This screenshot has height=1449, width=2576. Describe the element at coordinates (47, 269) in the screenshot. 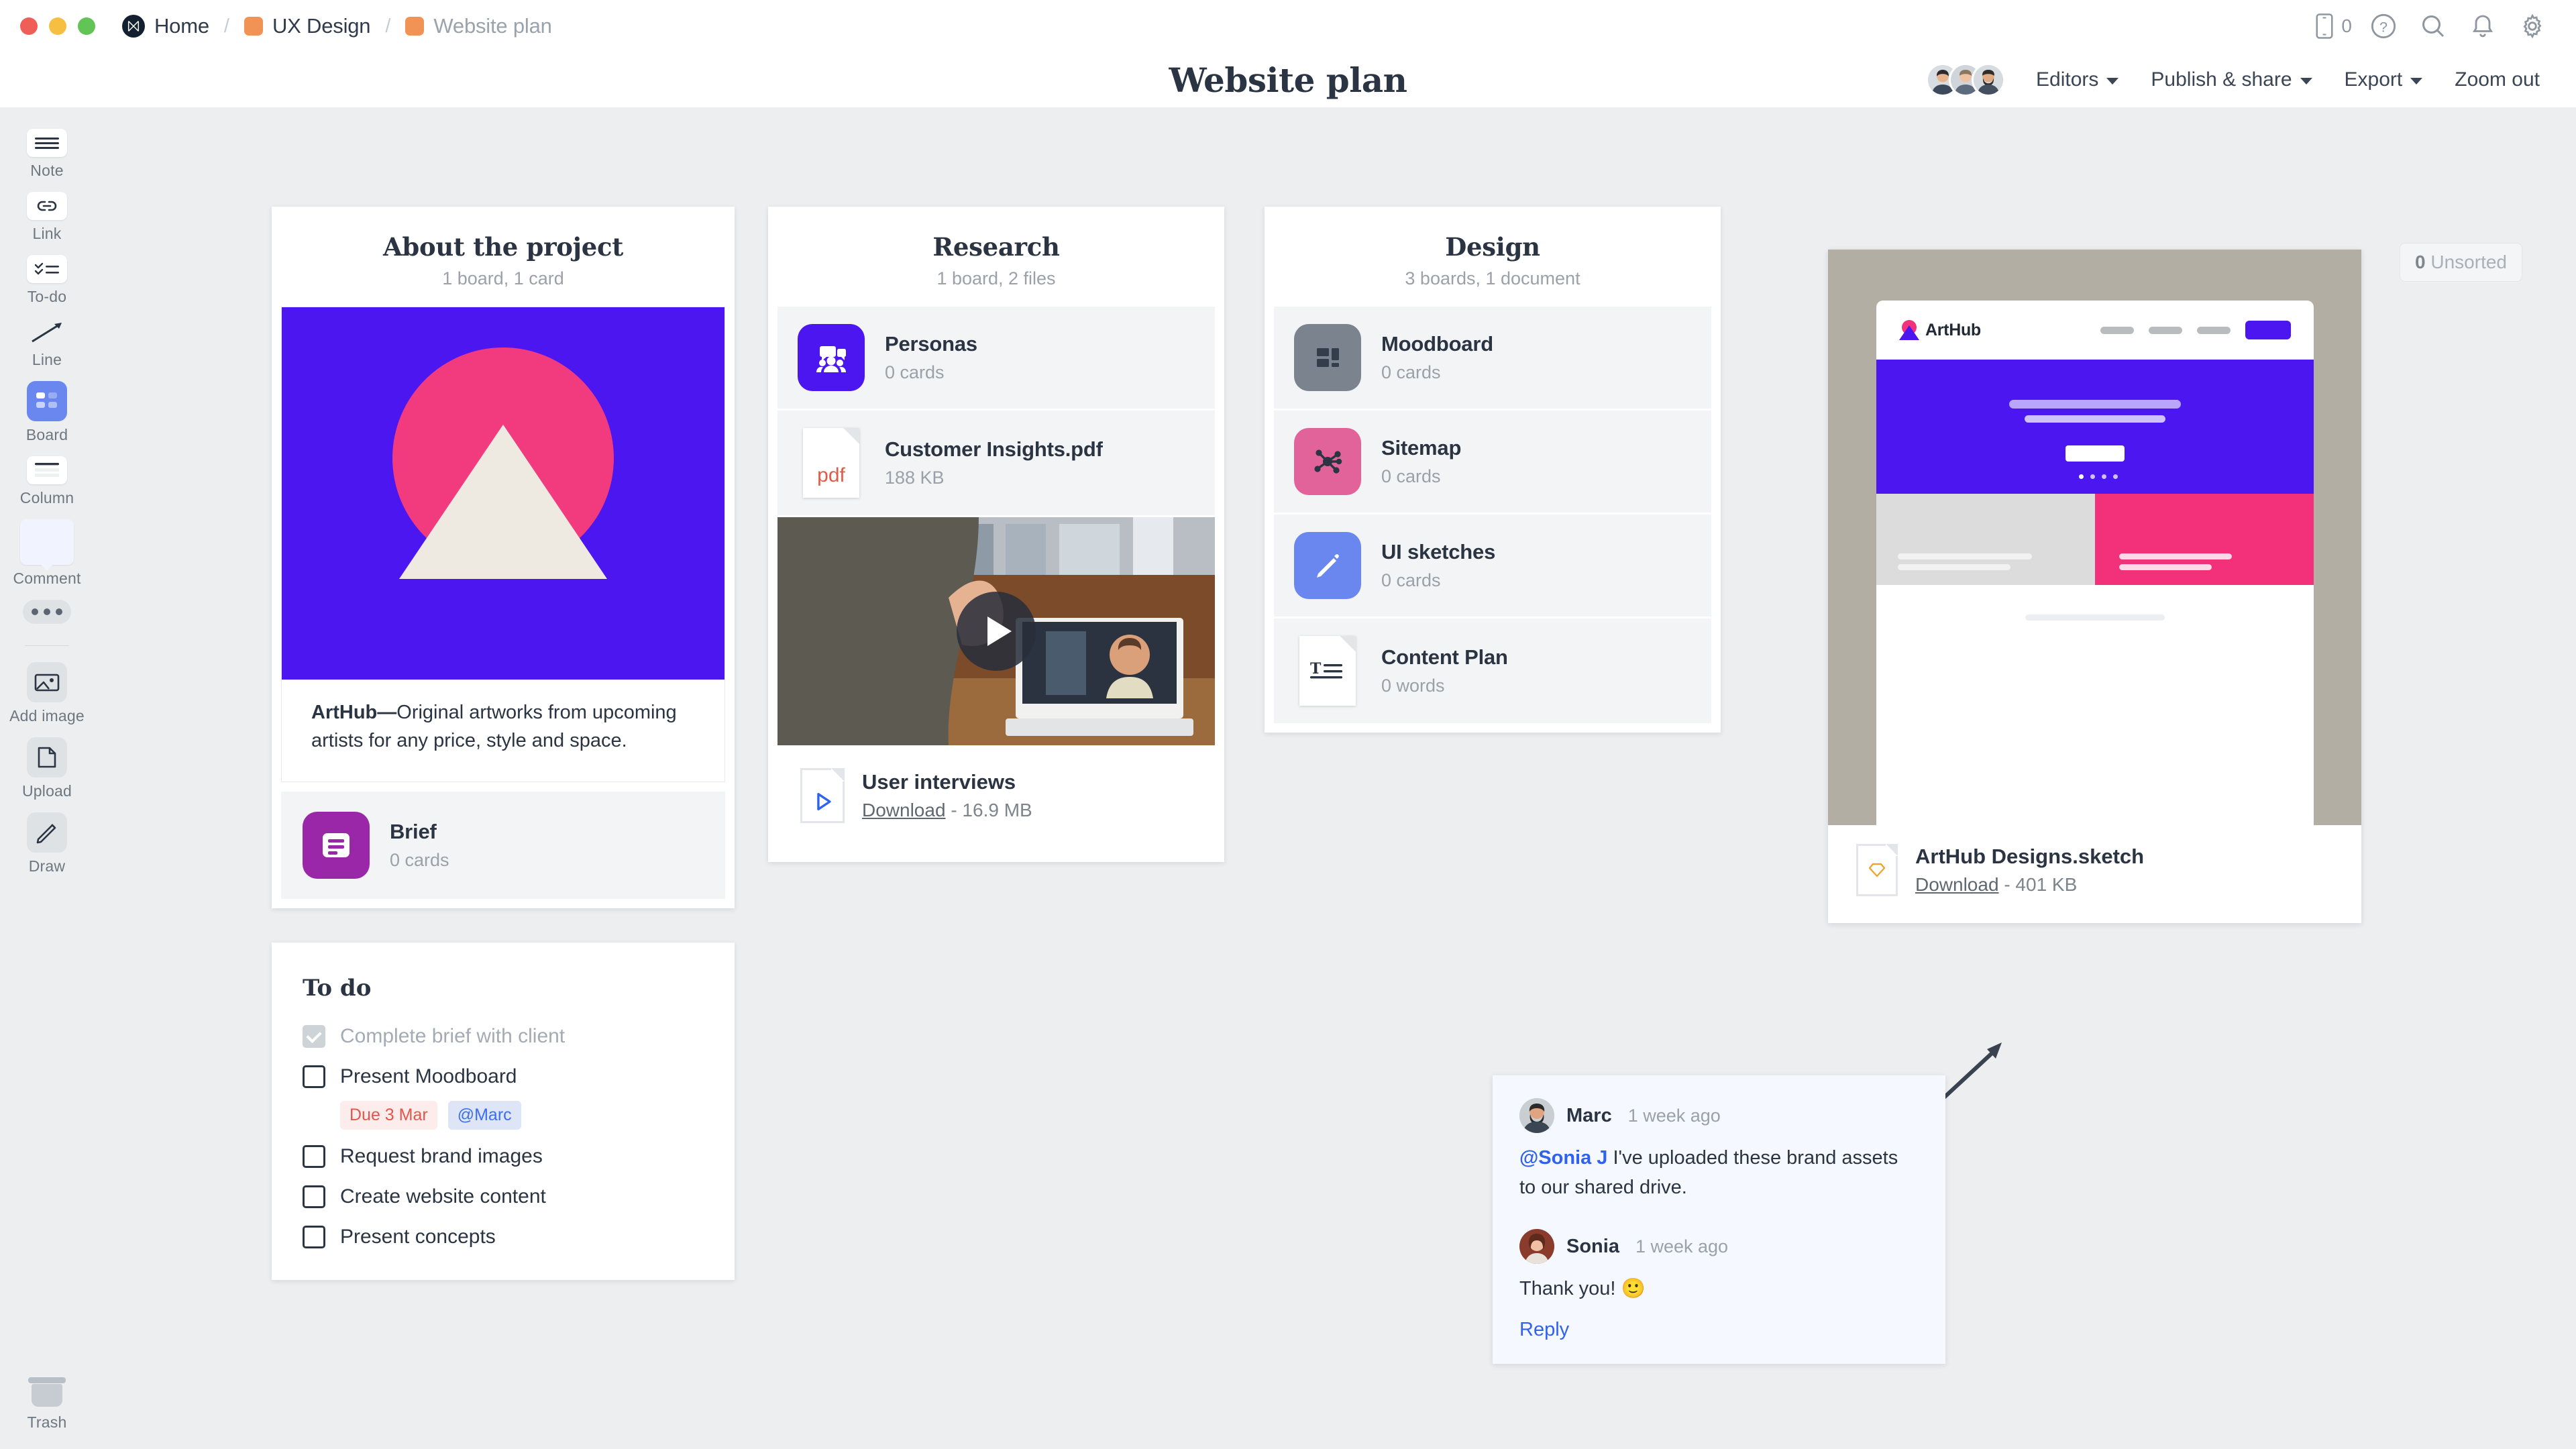

I see `todo-icon` at that location.